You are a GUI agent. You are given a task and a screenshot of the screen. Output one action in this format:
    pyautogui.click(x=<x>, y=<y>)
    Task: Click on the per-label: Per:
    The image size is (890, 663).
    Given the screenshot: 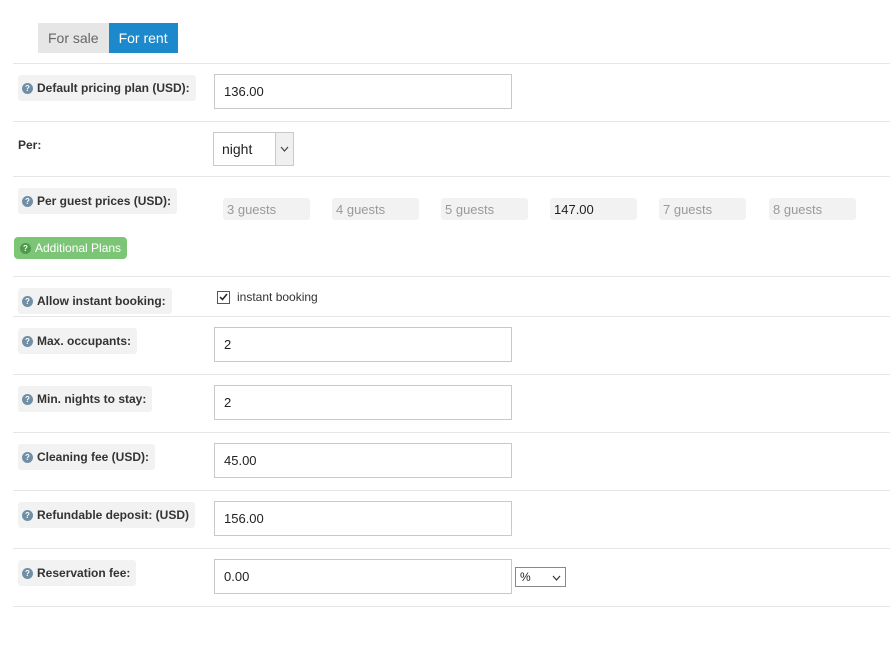 What is the action you would take?
    pyautogui.click(x=32, y=145)
    